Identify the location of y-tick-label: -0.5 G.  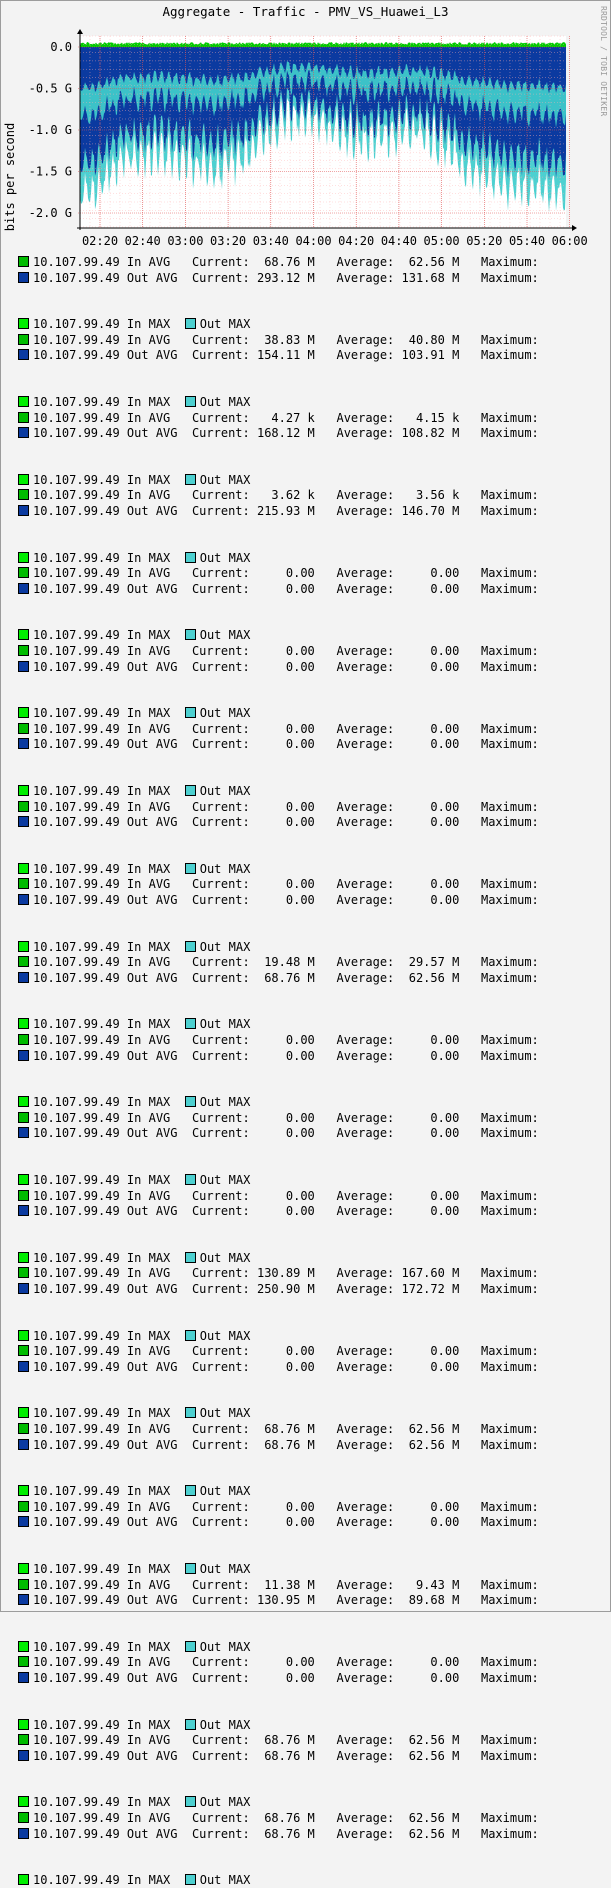
(50, 89).